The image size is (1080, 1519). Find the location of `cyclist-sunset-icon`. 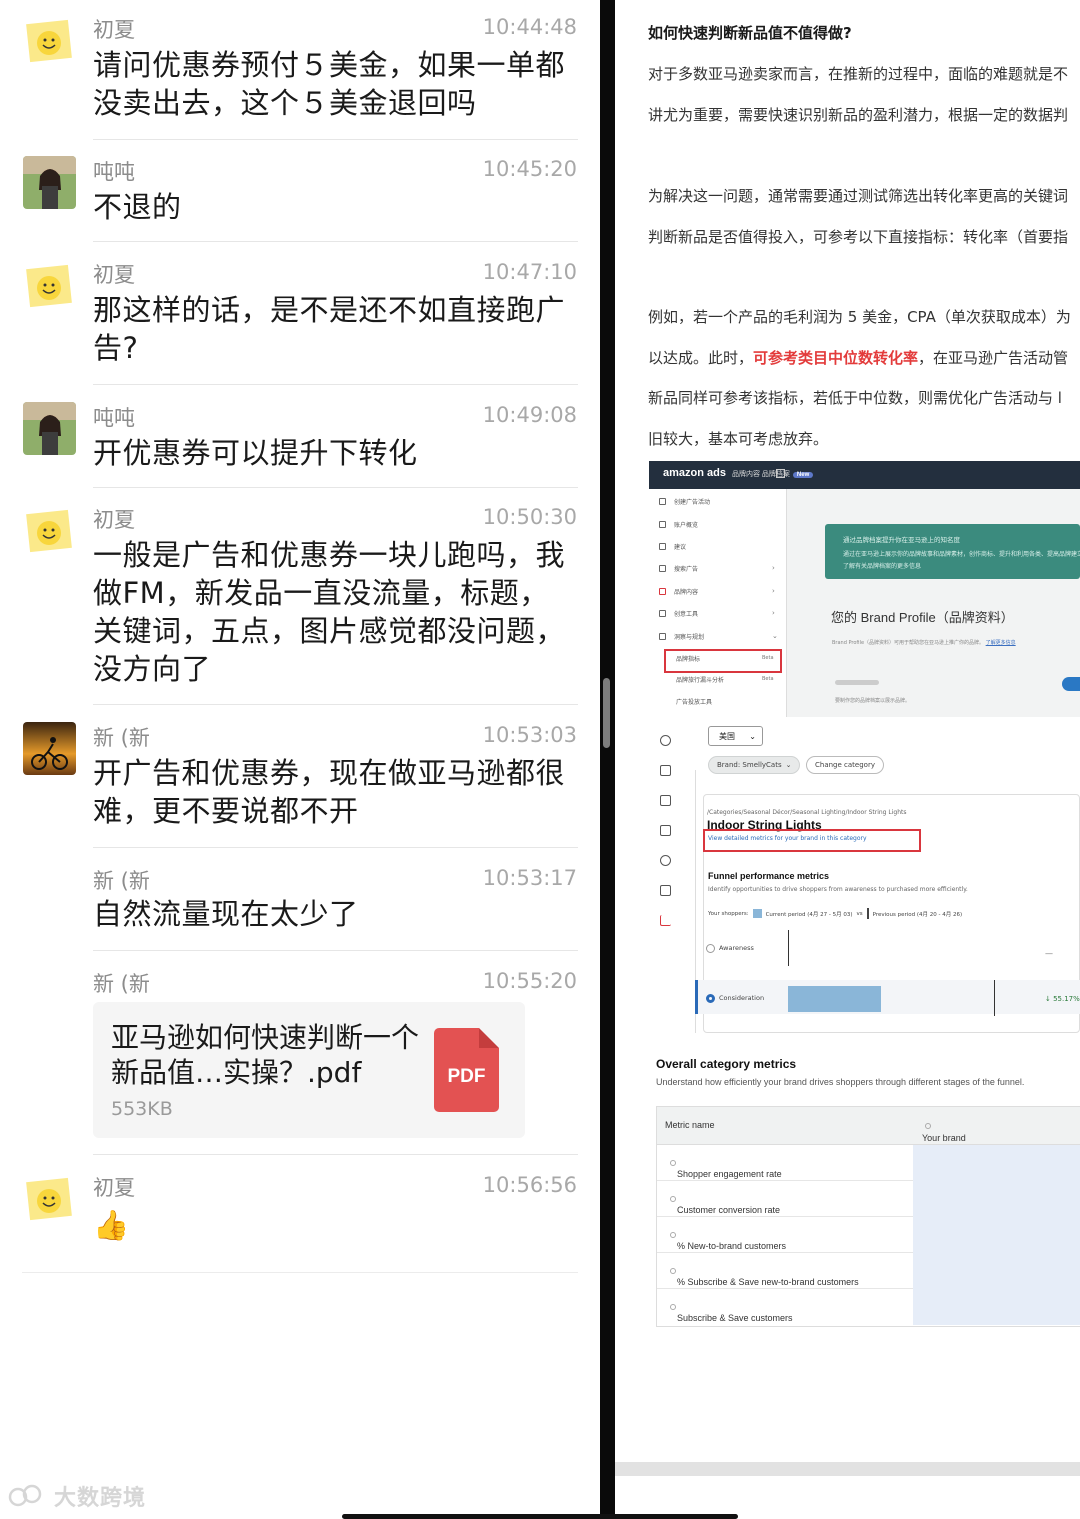

cyclist-sunset-icon is located at coordinates (49, 748).